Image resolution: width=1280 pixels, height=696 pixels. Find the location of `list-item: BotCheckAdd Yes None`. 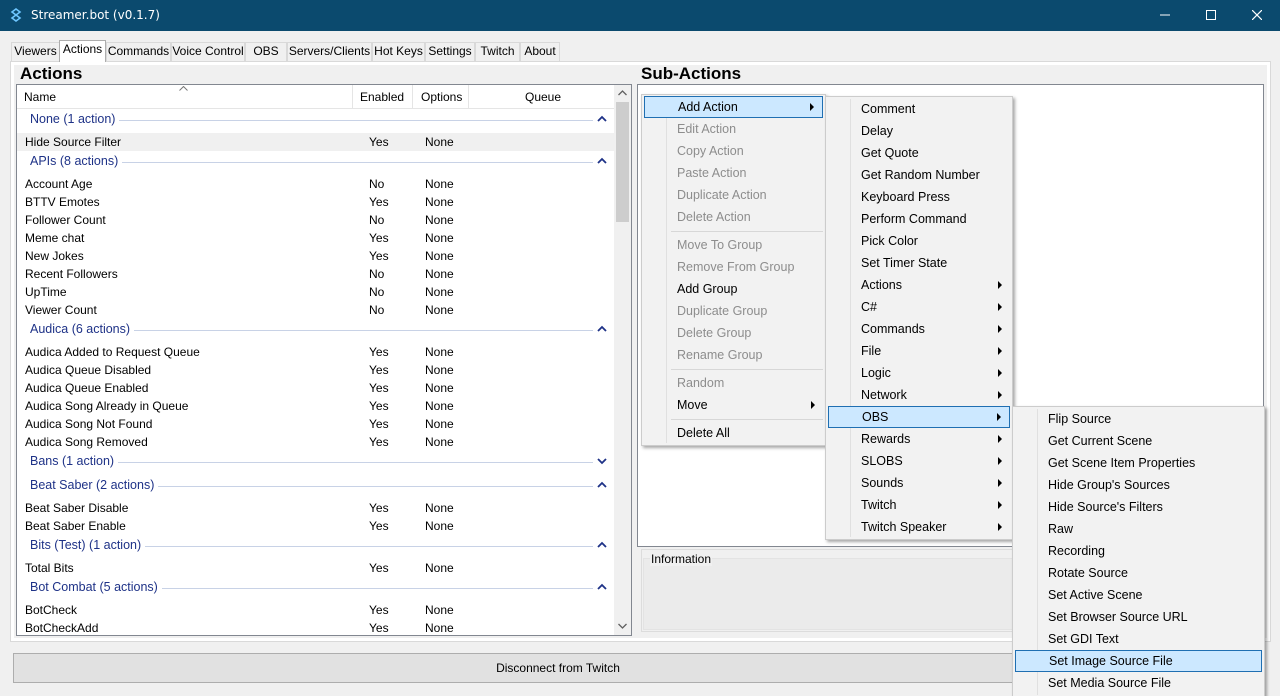

list-item: BotCheckAdd Yes None is located at coordinates (316, 627).